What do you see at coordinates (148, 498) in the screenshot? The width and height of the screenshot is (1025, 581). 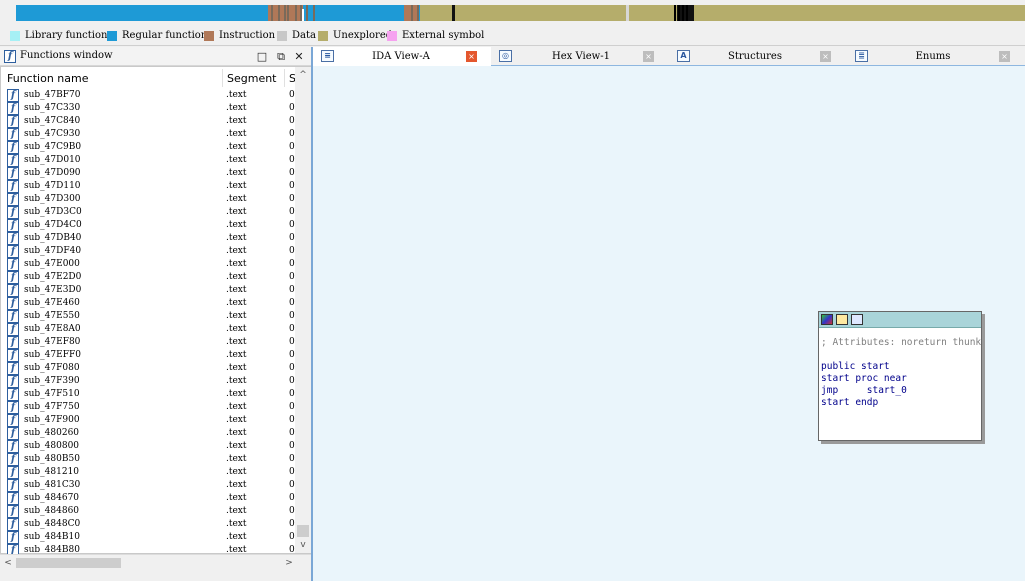 I see `table-row: fsub_484670.text00` at bounding box center [148, 498].